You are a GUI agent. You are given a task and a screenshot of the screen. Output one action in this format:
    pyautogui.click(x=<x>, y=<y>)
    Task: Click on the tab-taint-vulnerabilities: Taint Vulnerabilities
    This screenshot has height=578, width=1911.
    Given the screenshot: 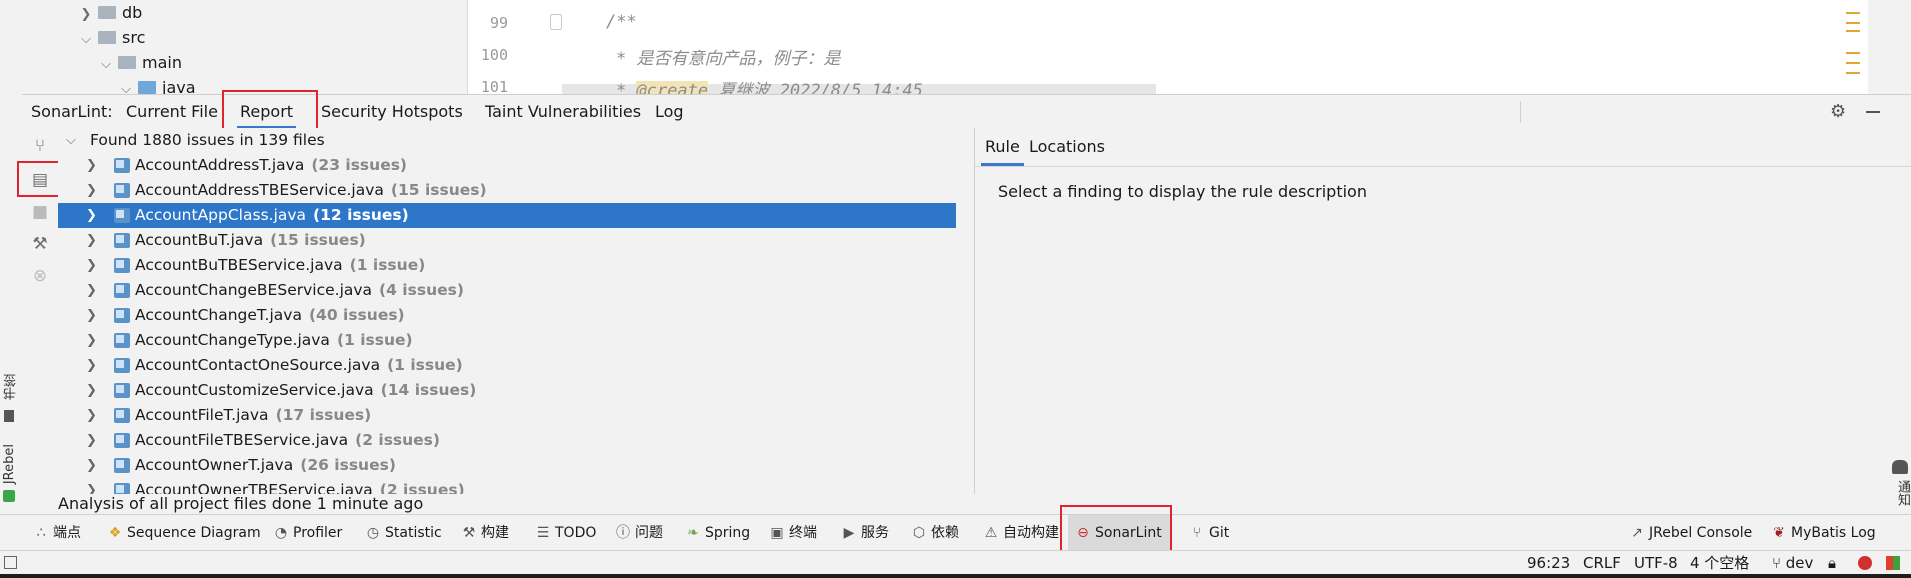 What is the action you would take?
    pyautogui.click(x=563, y=112)
    